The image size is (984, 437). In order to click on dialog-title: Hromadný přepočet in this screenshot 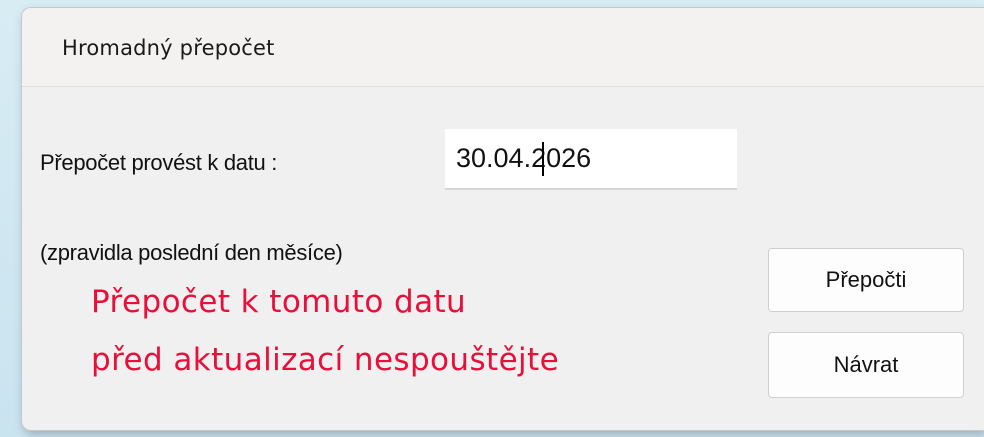, I will do `click(168, 48)`.